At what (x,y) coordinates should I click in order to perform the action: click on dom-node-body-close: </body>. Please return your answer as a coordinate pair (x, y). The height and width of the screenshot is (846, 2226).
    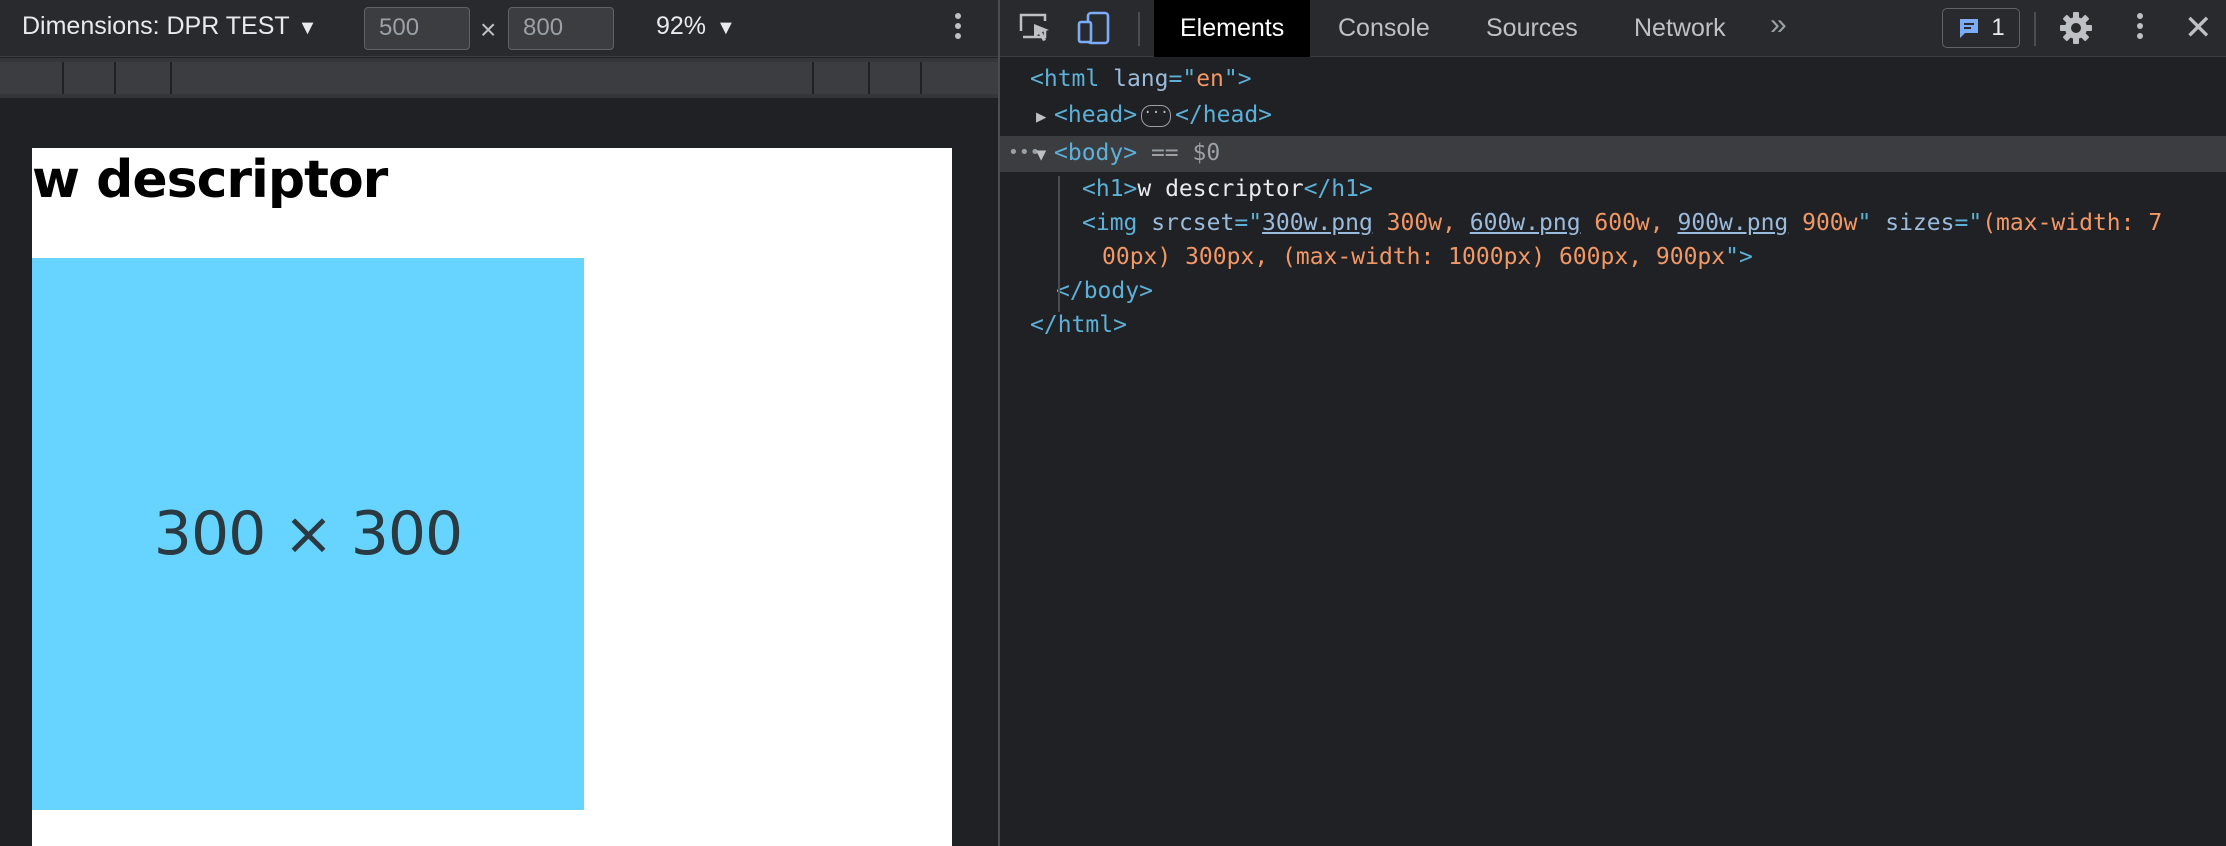
    Looking at the image, I should click on (1104, 291).